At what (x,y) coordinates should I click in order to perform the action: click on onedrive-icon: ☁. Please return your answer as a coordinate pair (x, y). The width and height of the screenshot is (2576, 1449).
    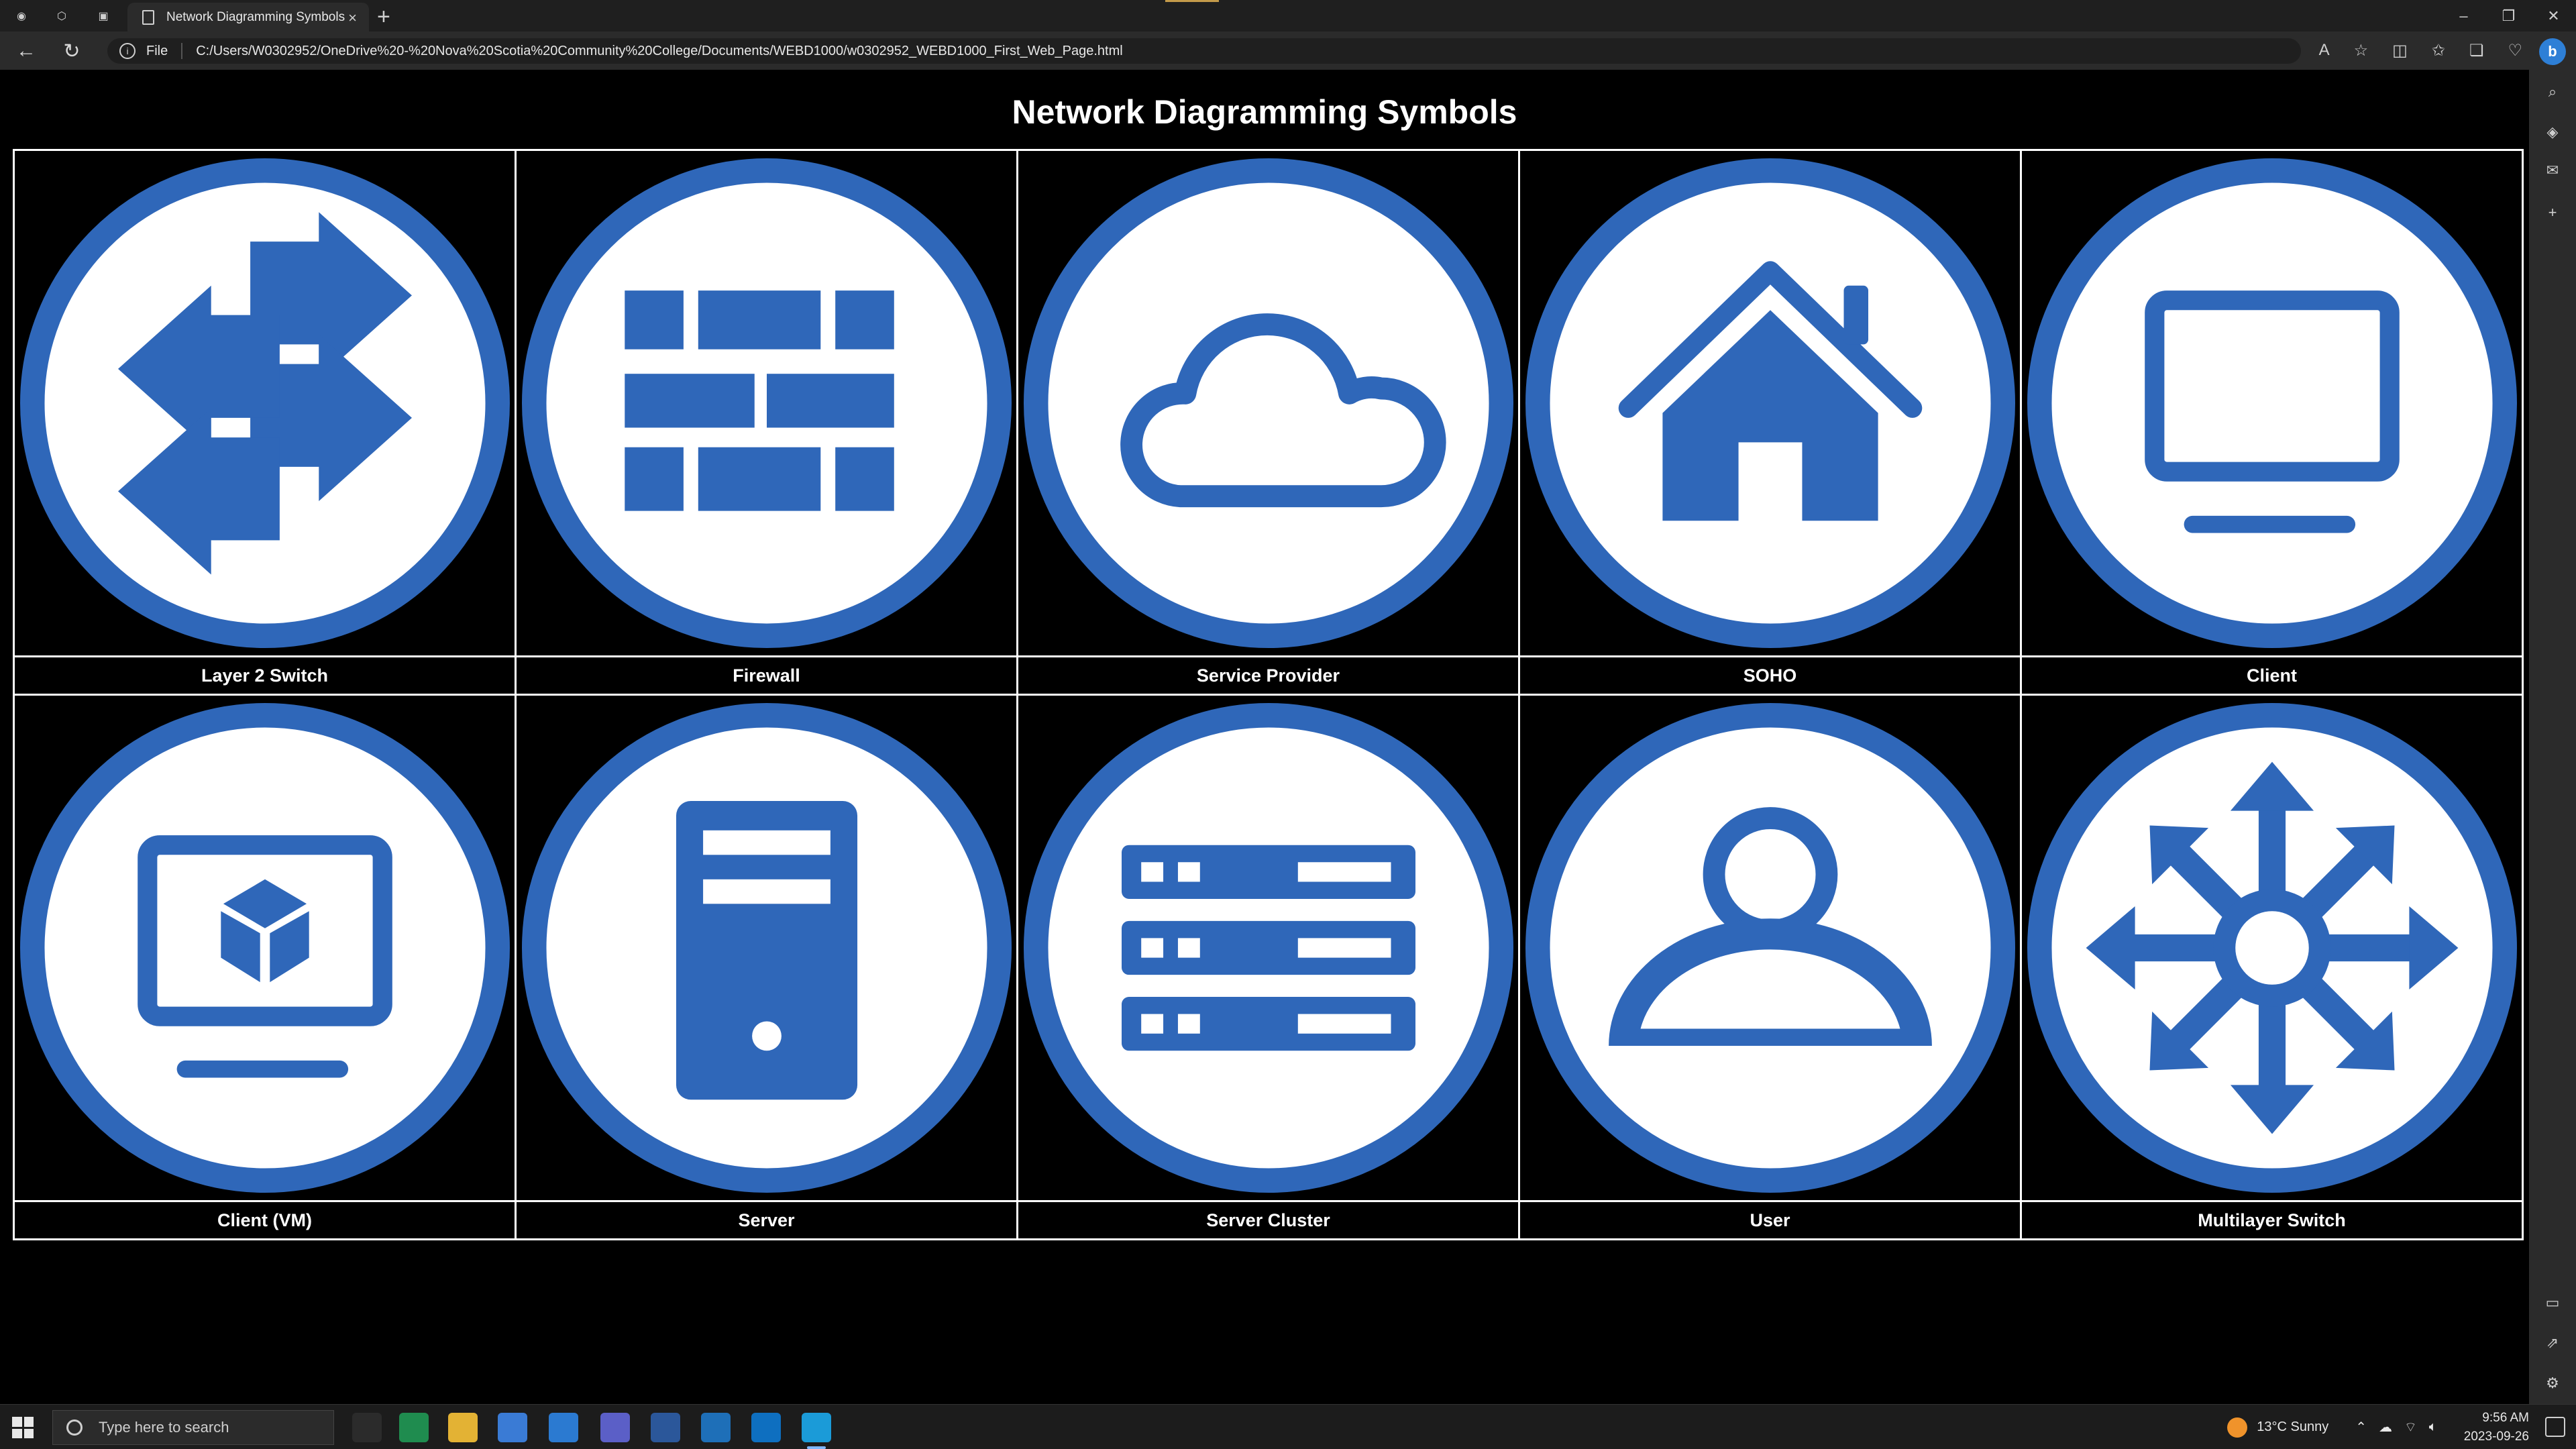
    Looking at the image, I should click on (2385, 1427).